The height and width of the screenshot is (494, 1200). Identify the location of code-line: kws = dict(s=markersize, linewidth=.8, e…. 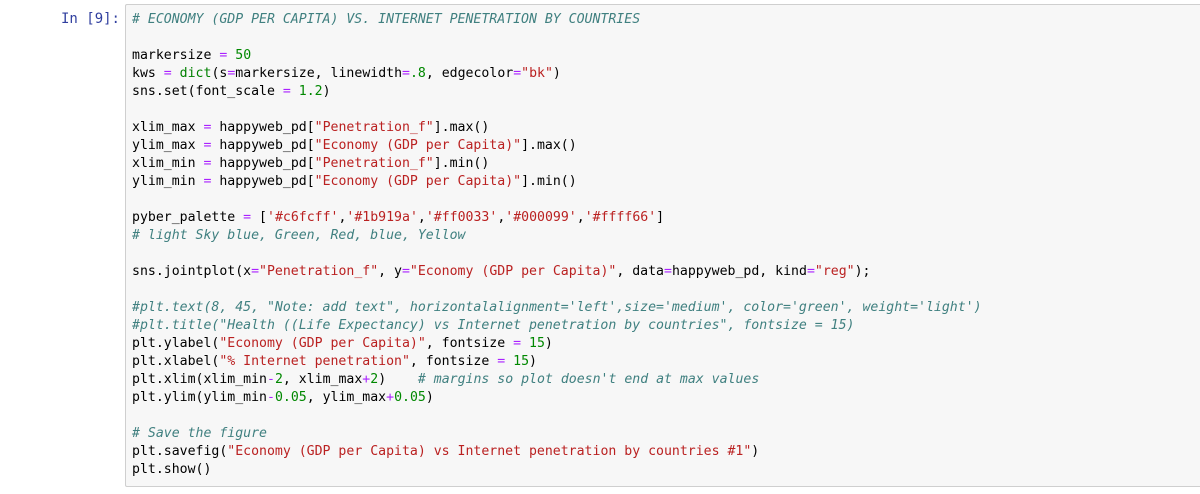
(346, 73).